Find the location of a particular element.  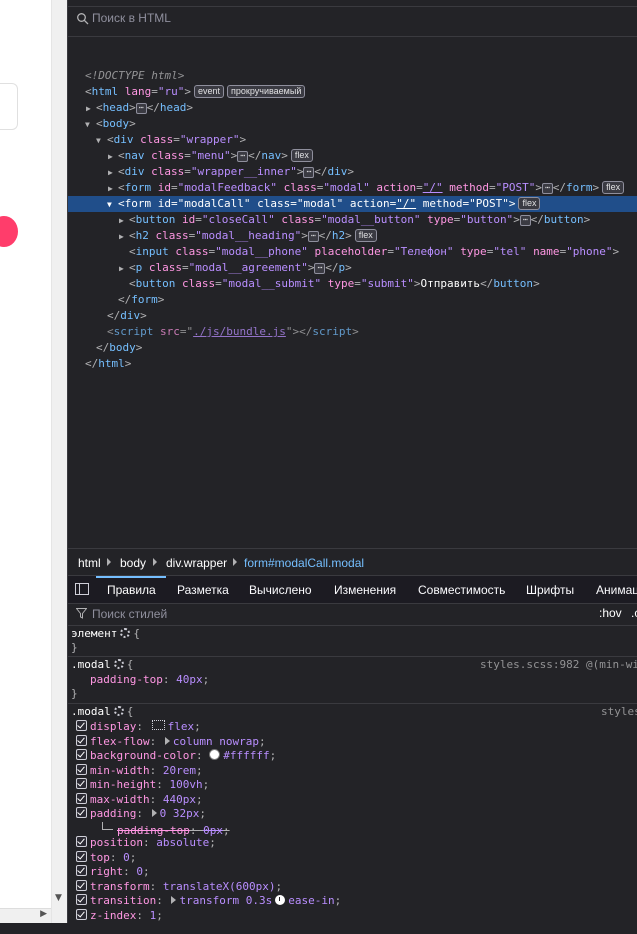

html-search-input is located at coordinates (292, 18).